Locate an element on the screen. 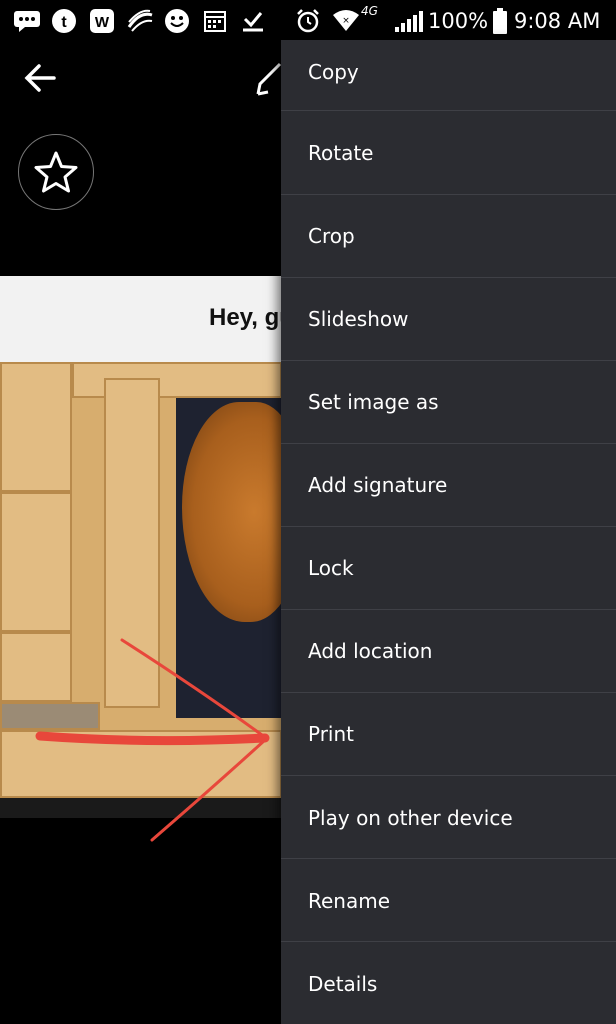 The image size is (616, 1024). status-bar: t W × 4G 100% 9:08 AM is located at coordinates (308, 21).